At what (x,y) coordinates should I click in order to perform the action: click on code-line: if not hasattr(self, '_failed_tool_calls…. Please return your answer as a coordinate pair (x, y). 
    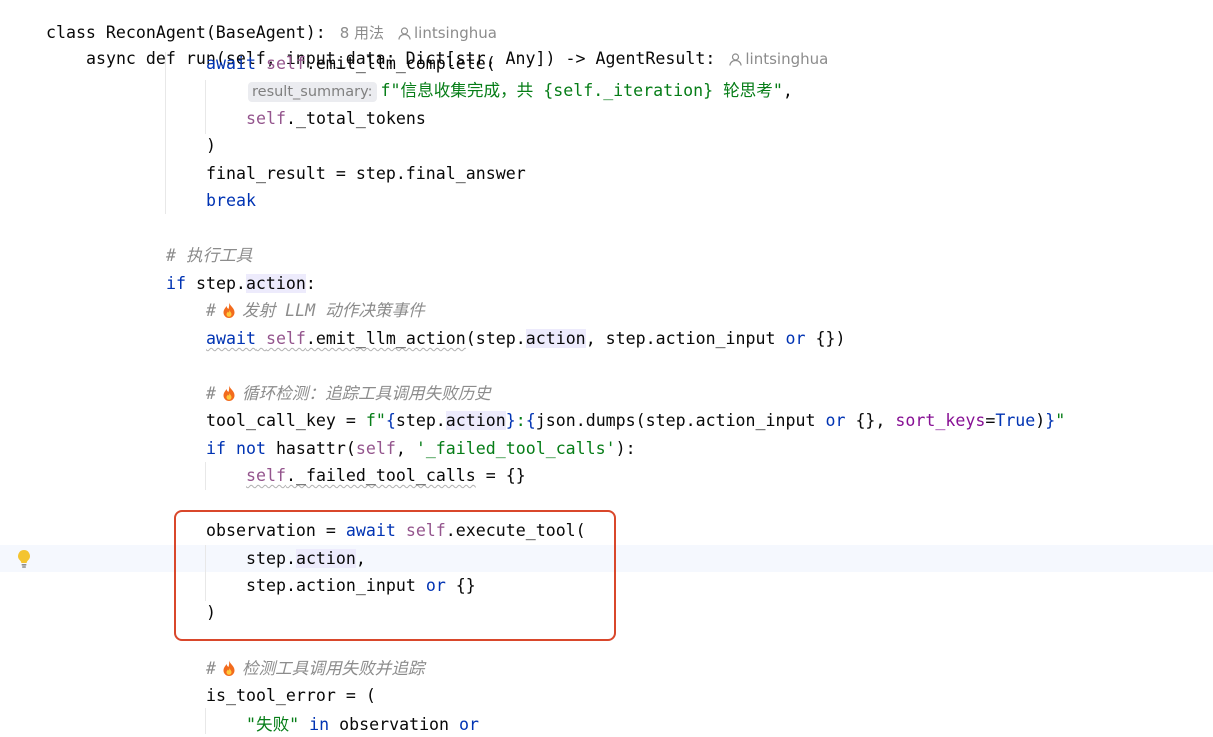
    Looking at the image, I should click on (421, 448).